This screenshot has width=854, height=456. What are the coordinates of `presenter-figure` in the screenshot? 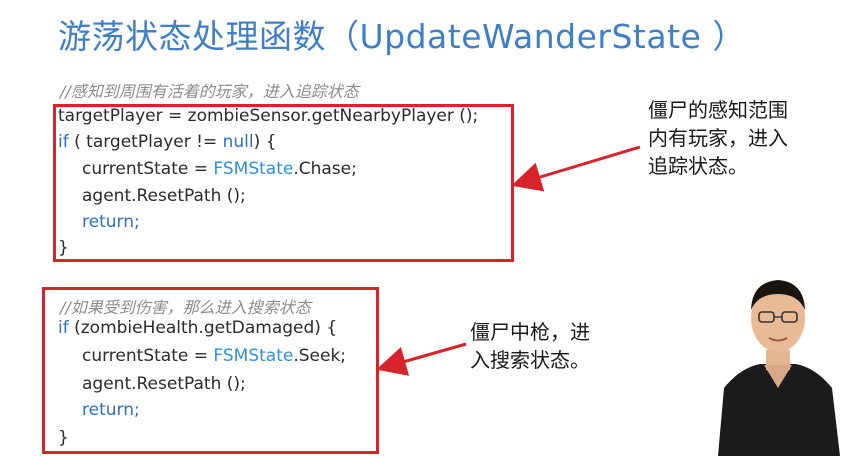 It's located at (777, 362).